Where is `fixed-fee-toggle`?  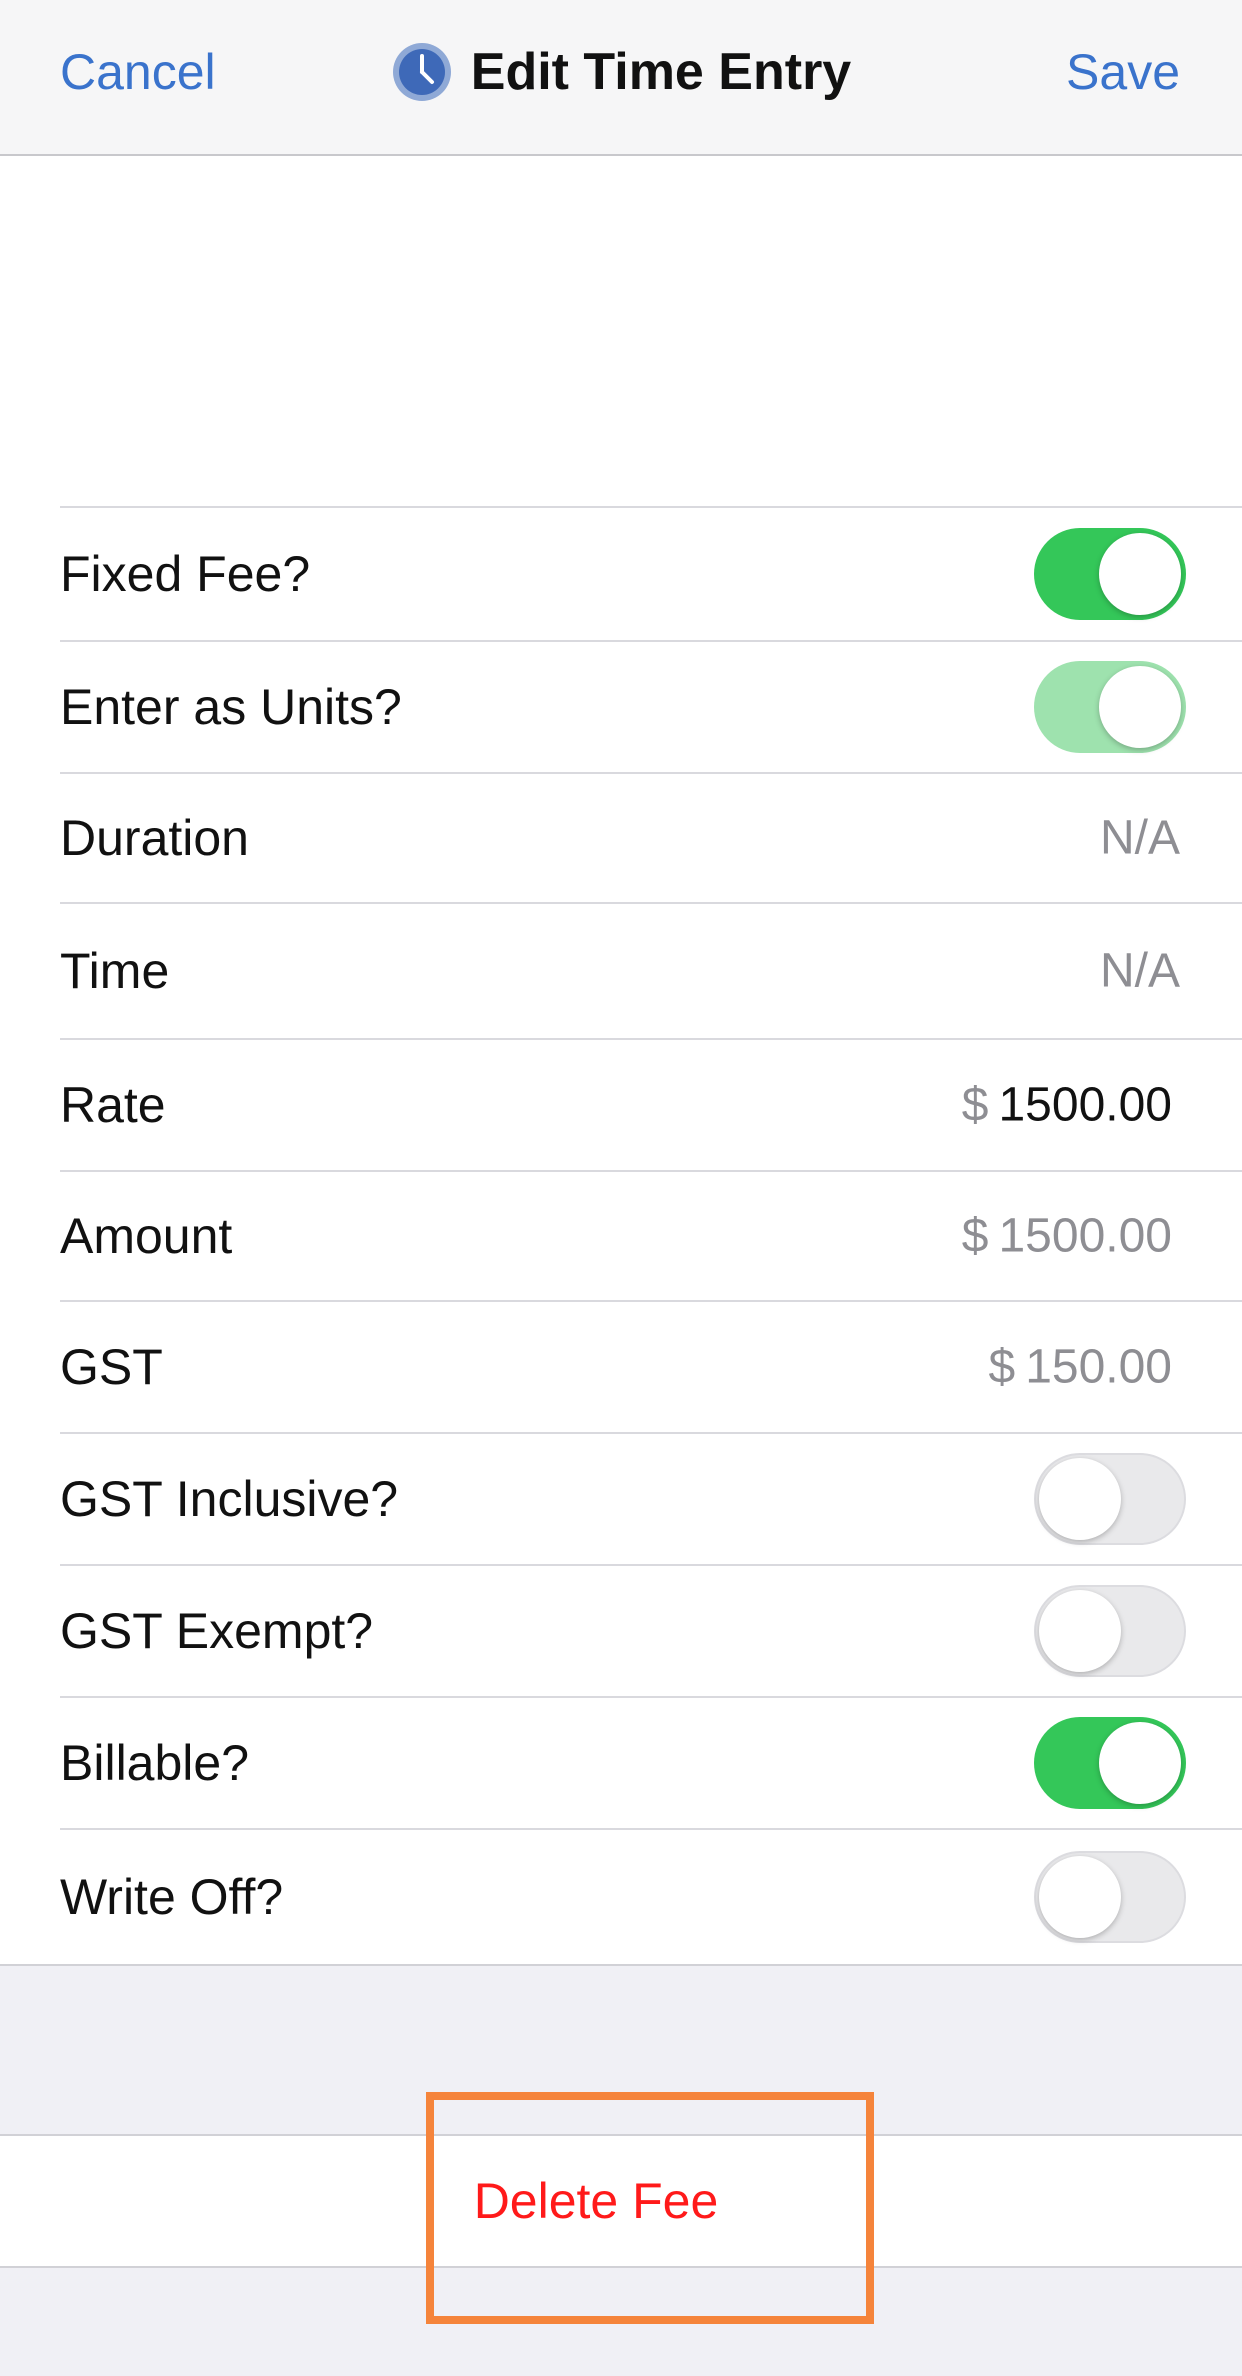
fixed-fee-toggle is located at coordinates (1110, 574).